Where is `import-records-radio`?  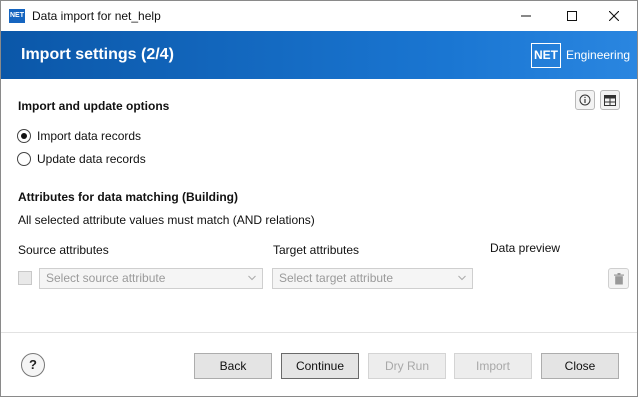 import-records-radio is located at coordinates (24, 136).